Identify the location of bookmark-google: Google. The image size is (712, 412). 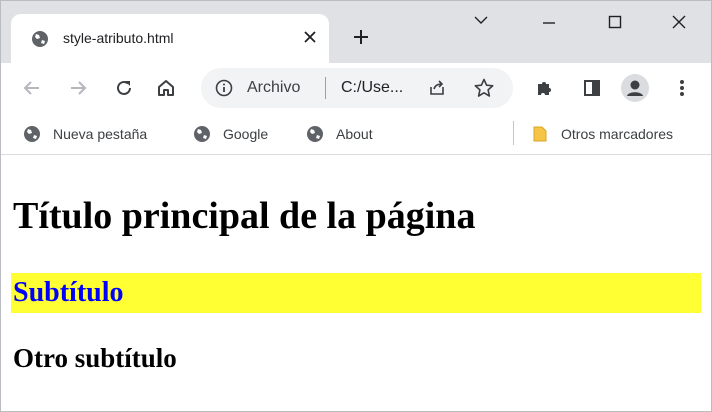
(230, 134).